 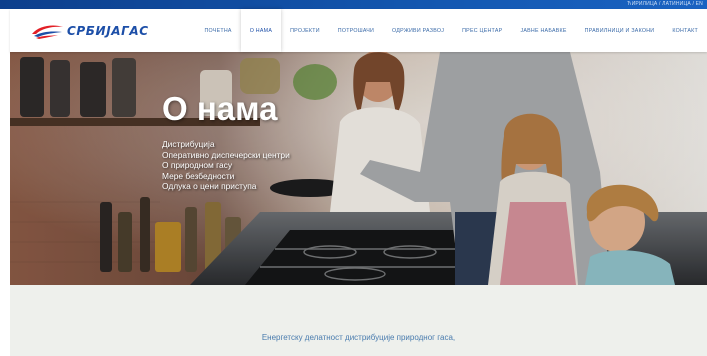 I want to click on logo-text: СРБИЈАГАС, so click(x=108, y=31).